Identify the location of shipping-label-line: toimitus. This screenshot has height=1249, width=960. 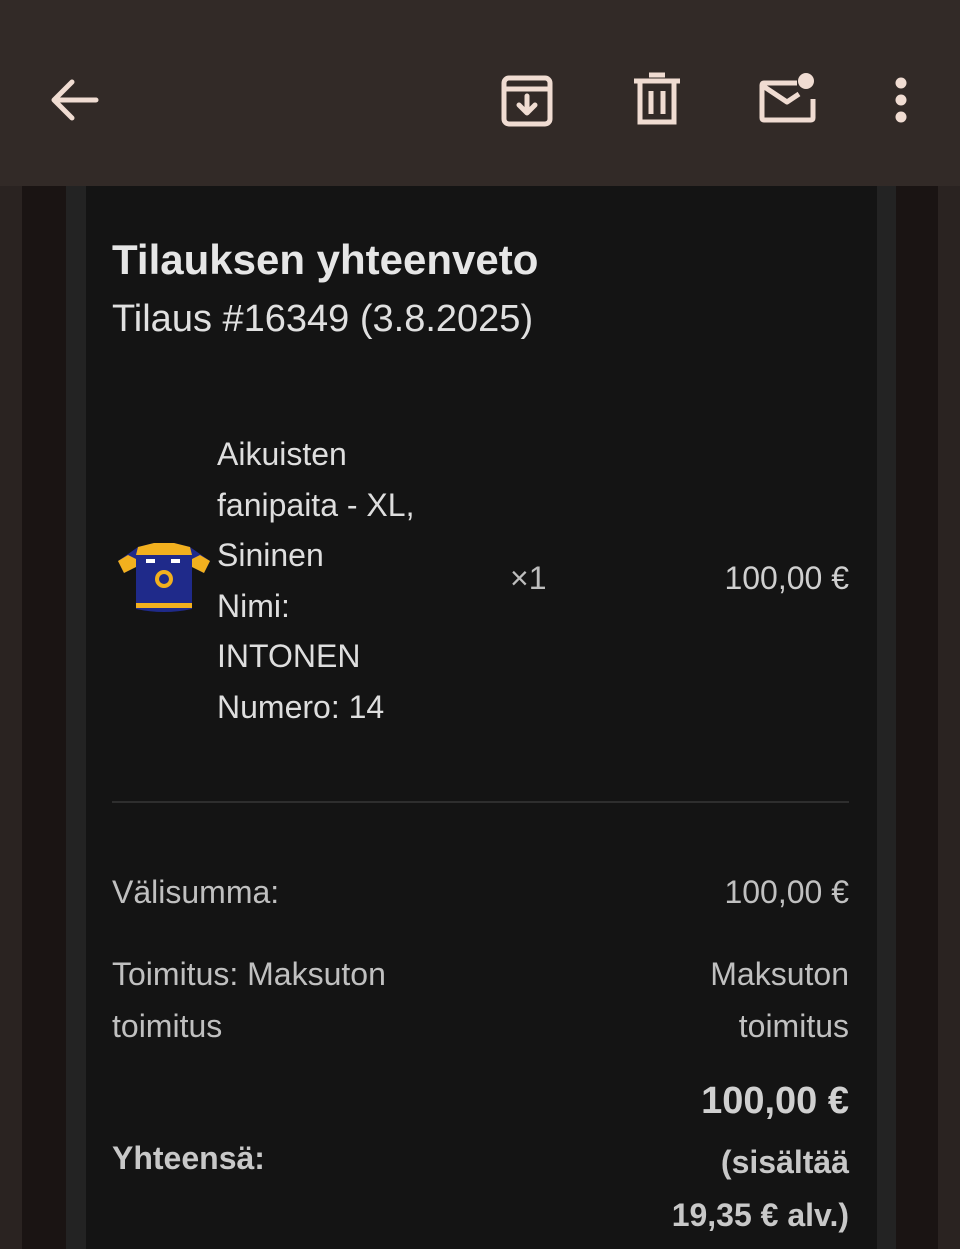
(167, 1026).